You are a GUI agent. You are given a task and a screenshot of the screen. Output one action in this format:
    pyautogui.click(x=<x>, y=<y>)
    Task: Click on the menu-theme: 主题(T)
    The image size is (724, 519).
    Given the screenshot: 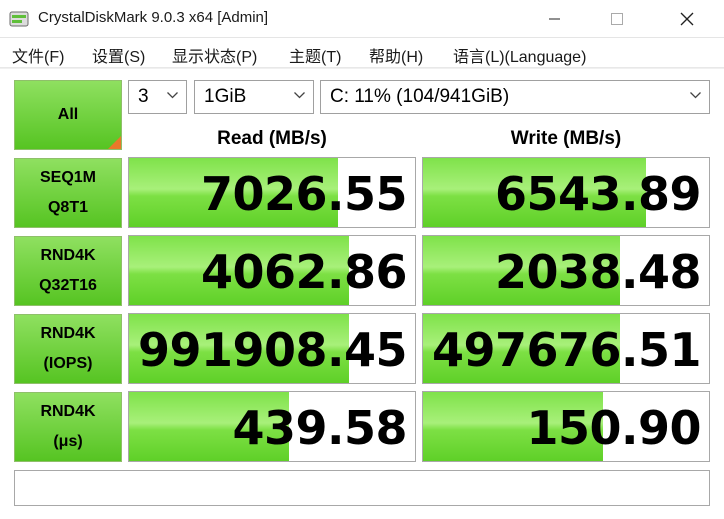 What is the action you would take?
    pyautogui.click(x=315, y=55)
    